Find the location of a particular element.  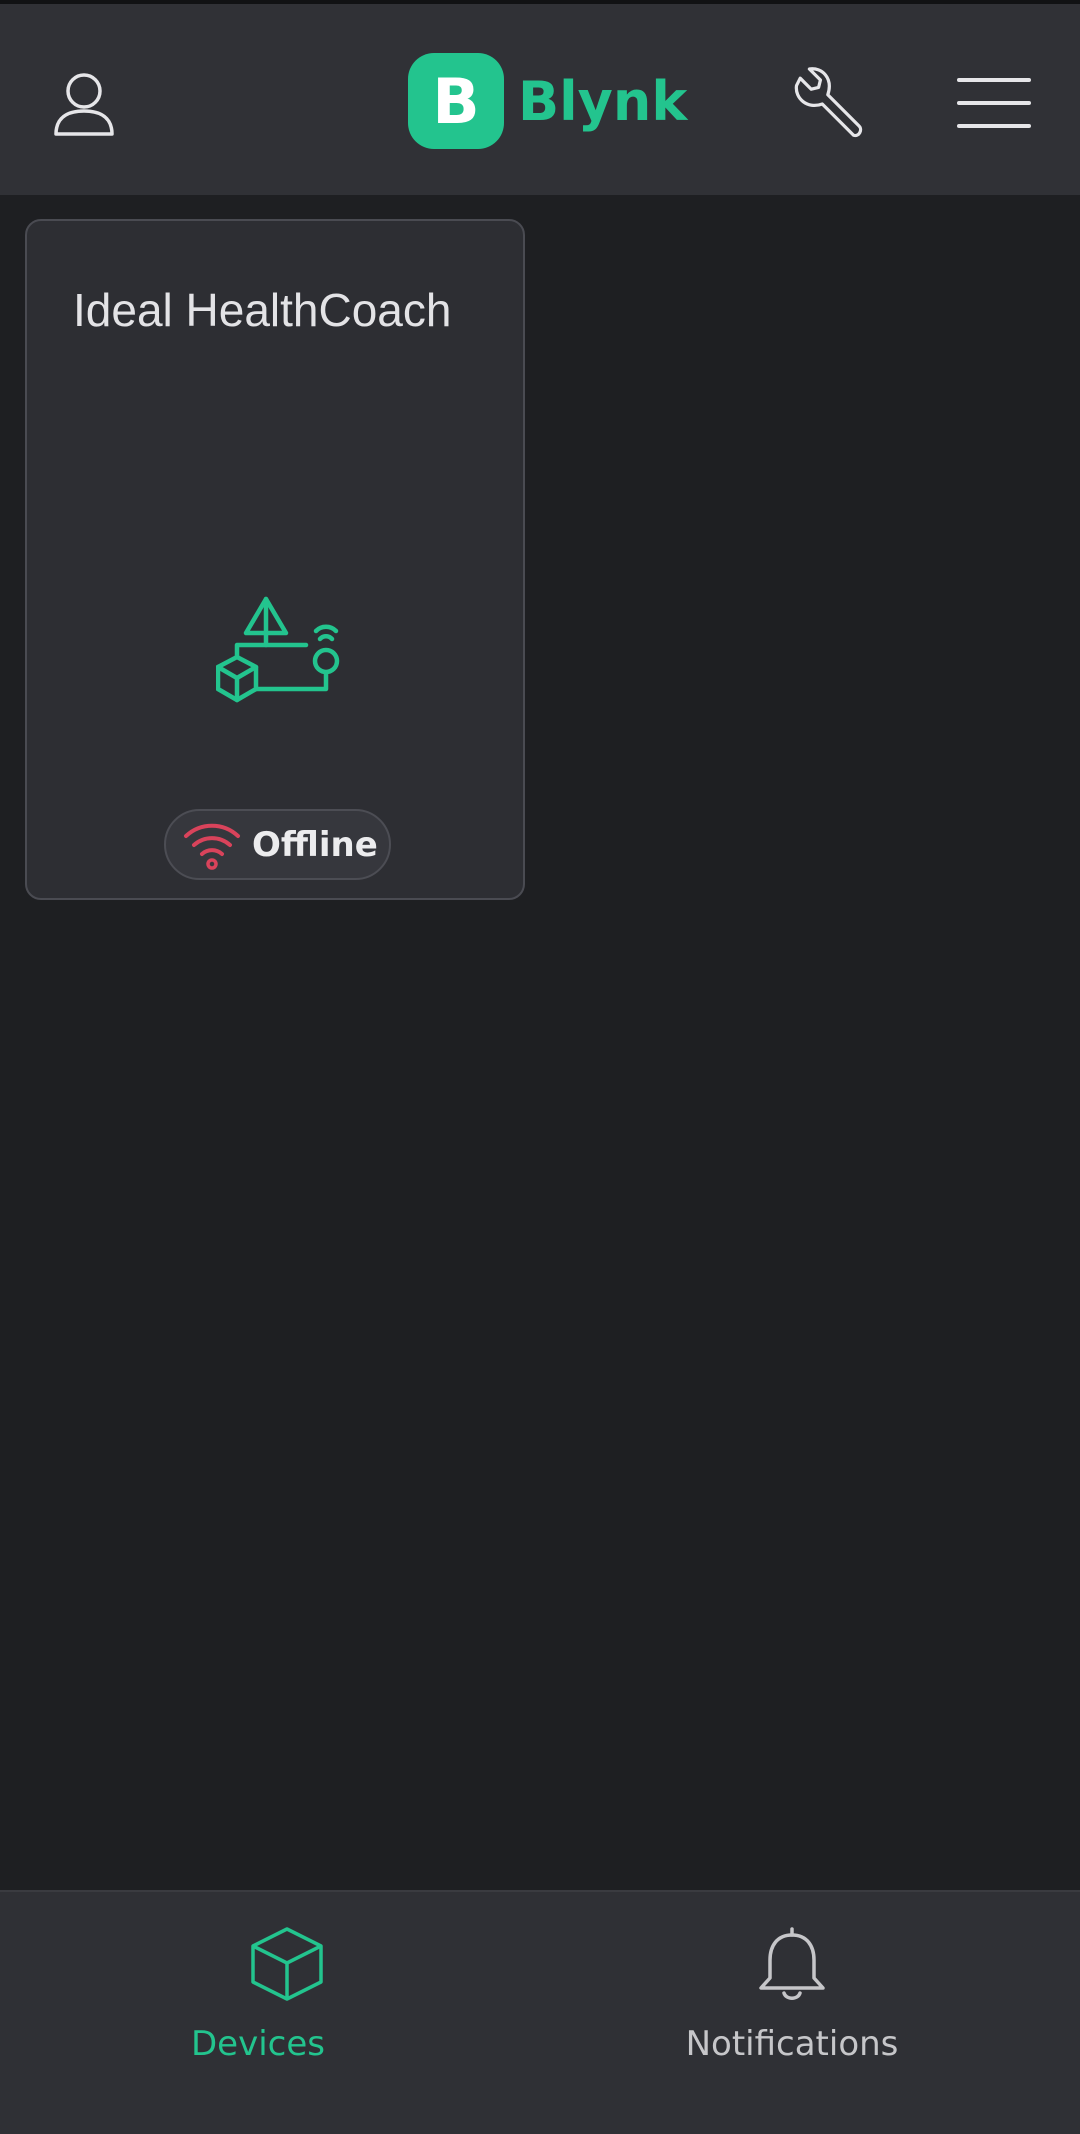

status-badge: Offline is located at coordinates (277, 844).